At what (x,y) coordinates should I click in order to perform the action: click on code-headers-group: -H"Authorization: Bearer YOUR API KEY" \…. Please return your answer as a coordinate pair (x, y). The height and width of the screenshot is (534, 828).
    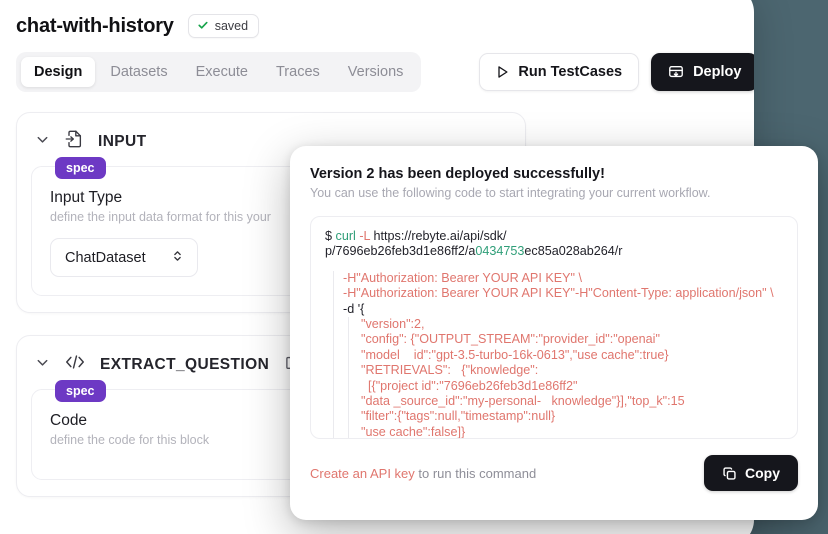
    Looking at the image, I should click on (554, 294).